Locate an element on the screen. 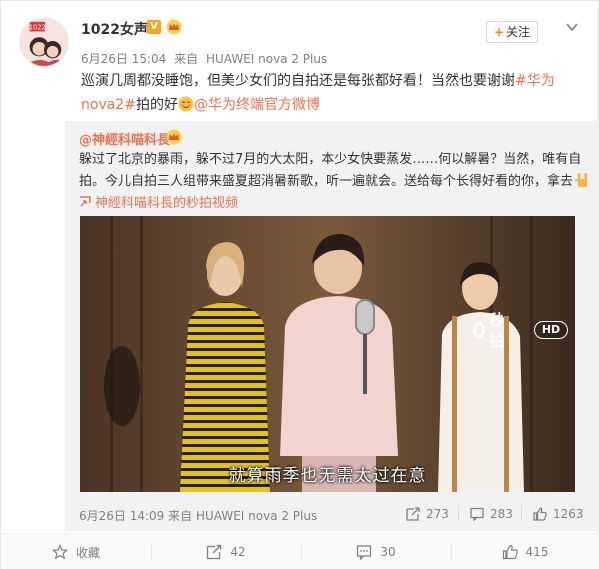 This screenshot has width=599, height=569. svg-text: 1022 is located at coordinates (37, 28).